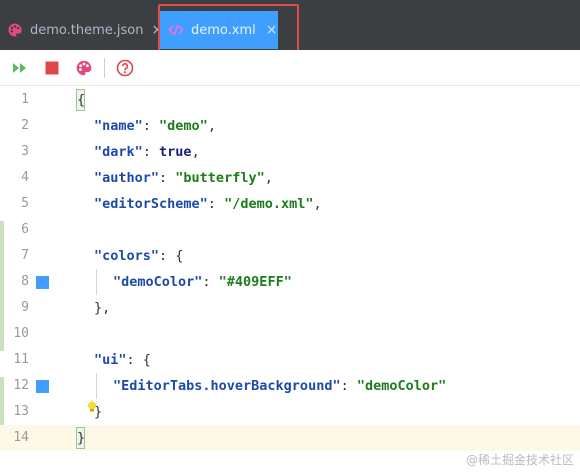 The height and width of the screenshot is (472, 580). I want to click on tab-label: demo.xml, so click(223, 30).